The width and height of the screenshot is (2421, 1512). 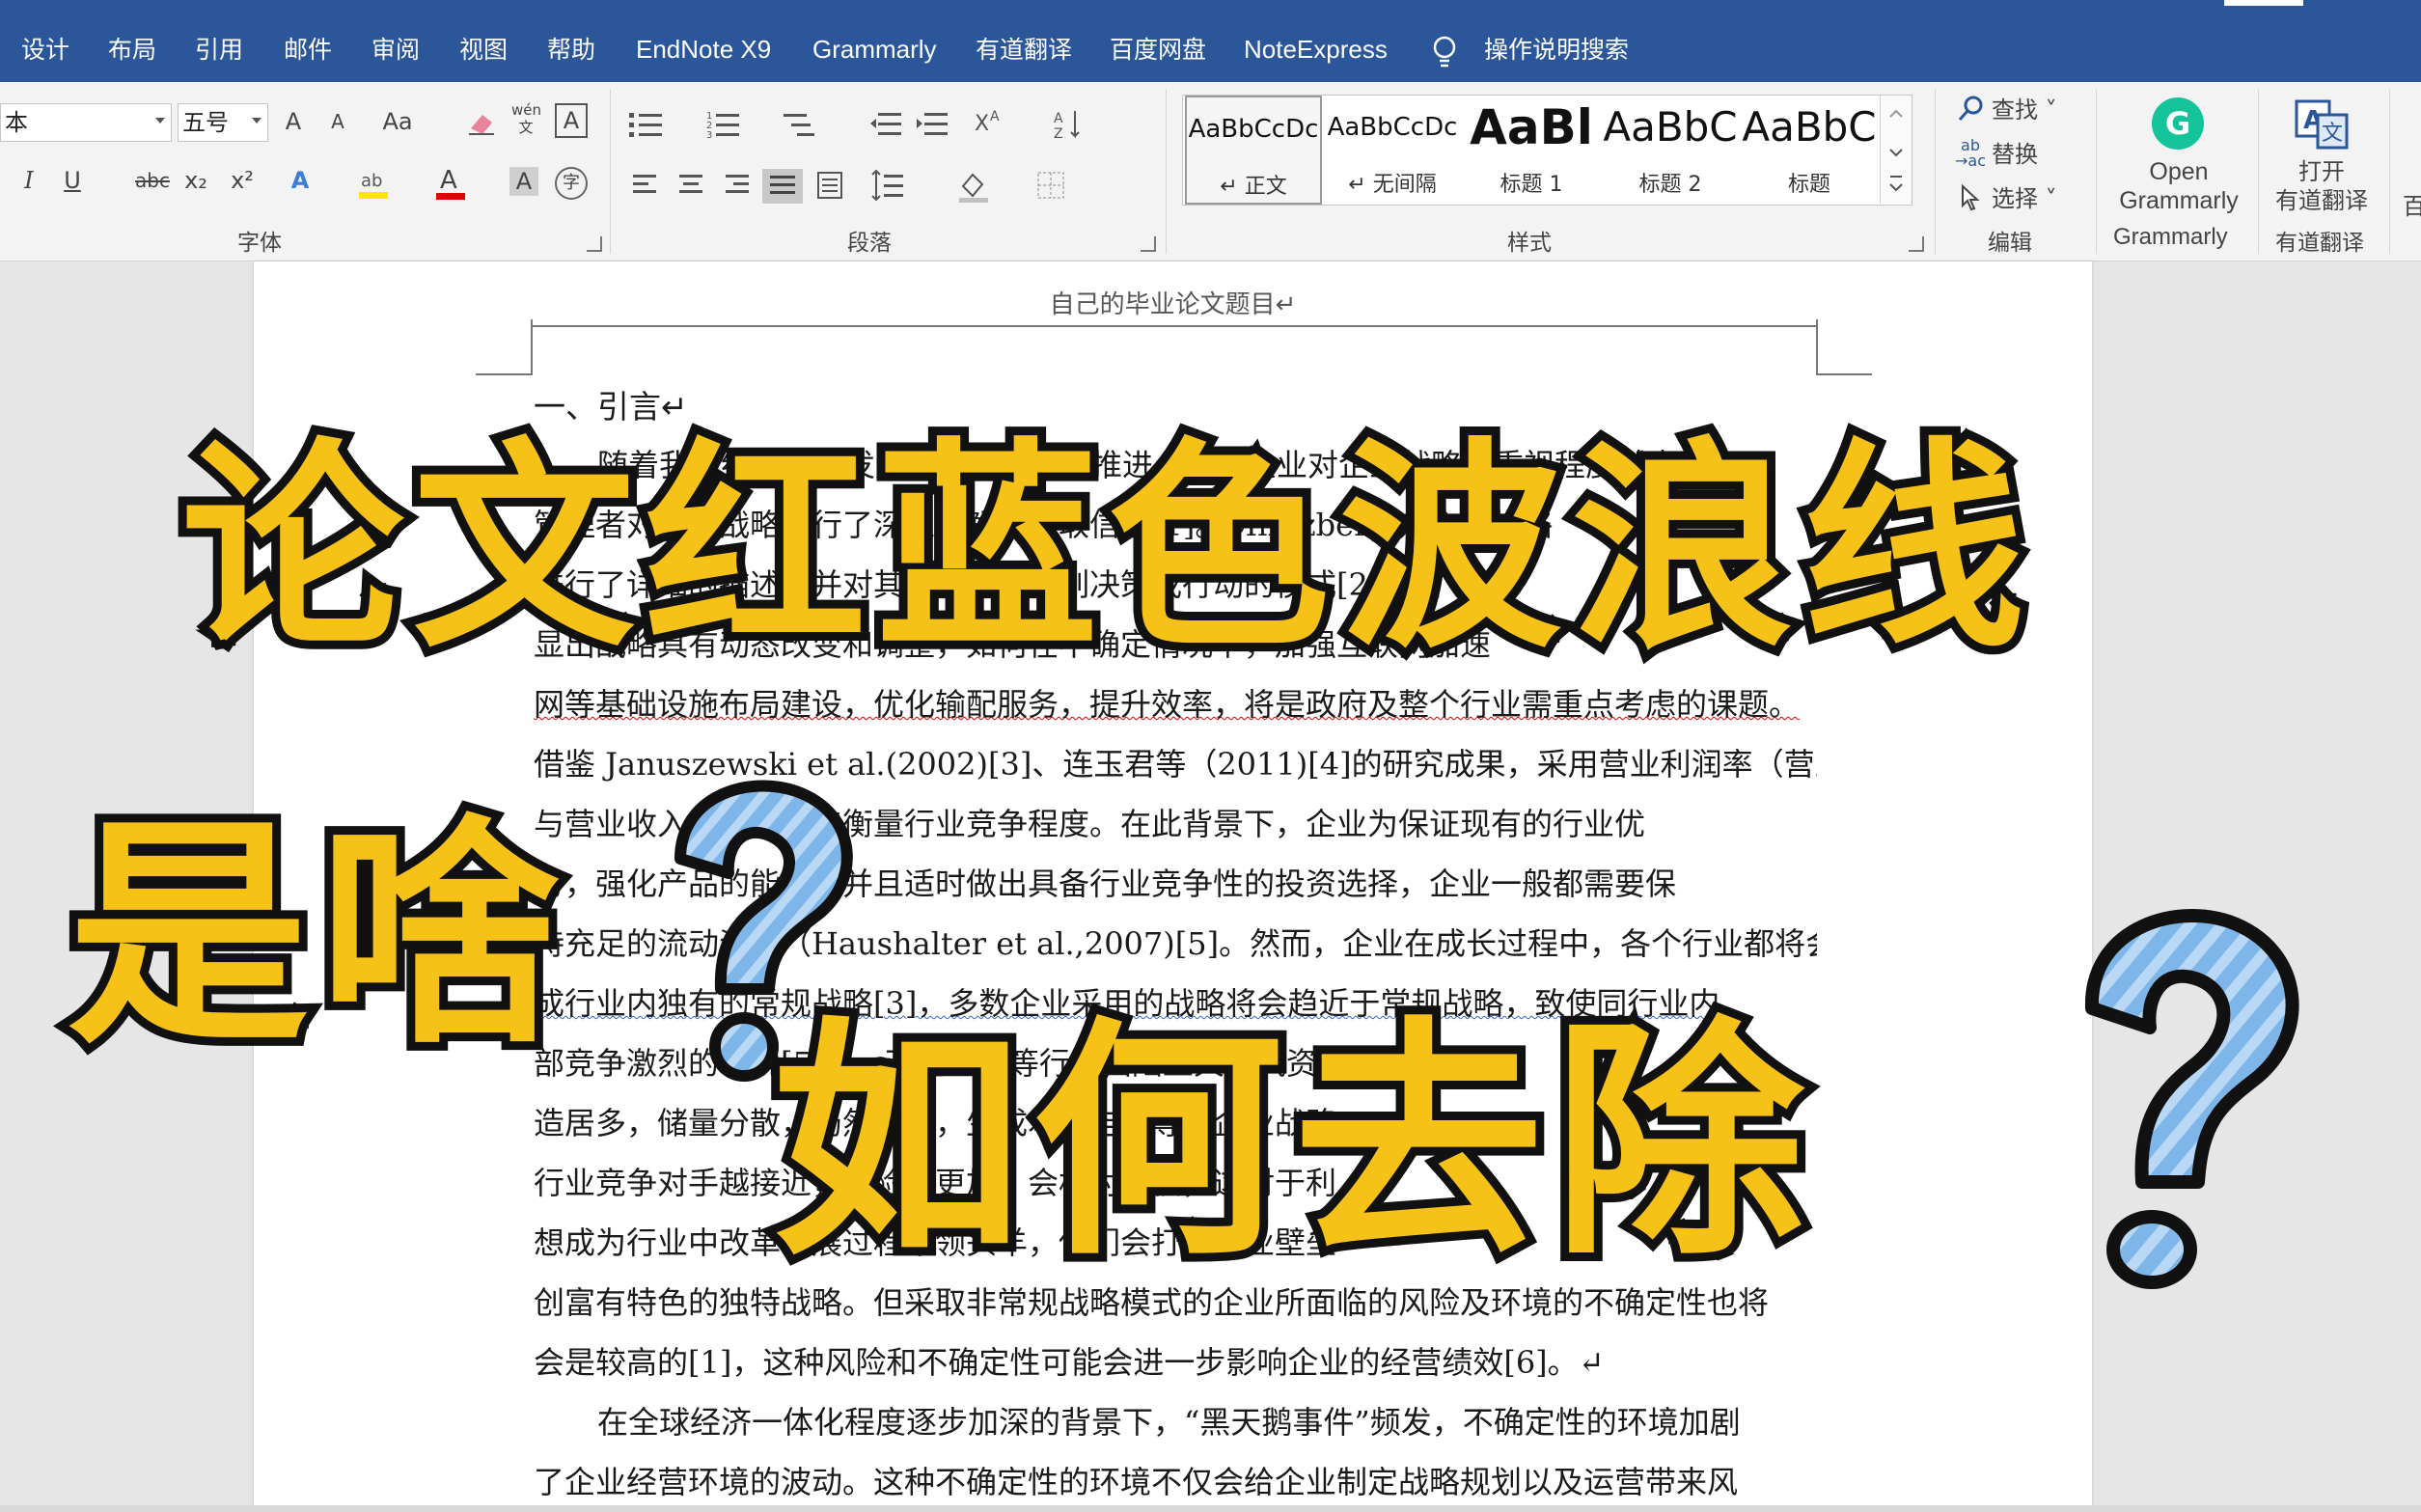 What do you see at coordinates (1169, 1422) in the screenshot?
I see `text-line: 在全球经济一体化程度逐步加深的背景下，“黑天鹅事件”频发，不确定性的环境加剧` at bounding box center [1169, 1422].